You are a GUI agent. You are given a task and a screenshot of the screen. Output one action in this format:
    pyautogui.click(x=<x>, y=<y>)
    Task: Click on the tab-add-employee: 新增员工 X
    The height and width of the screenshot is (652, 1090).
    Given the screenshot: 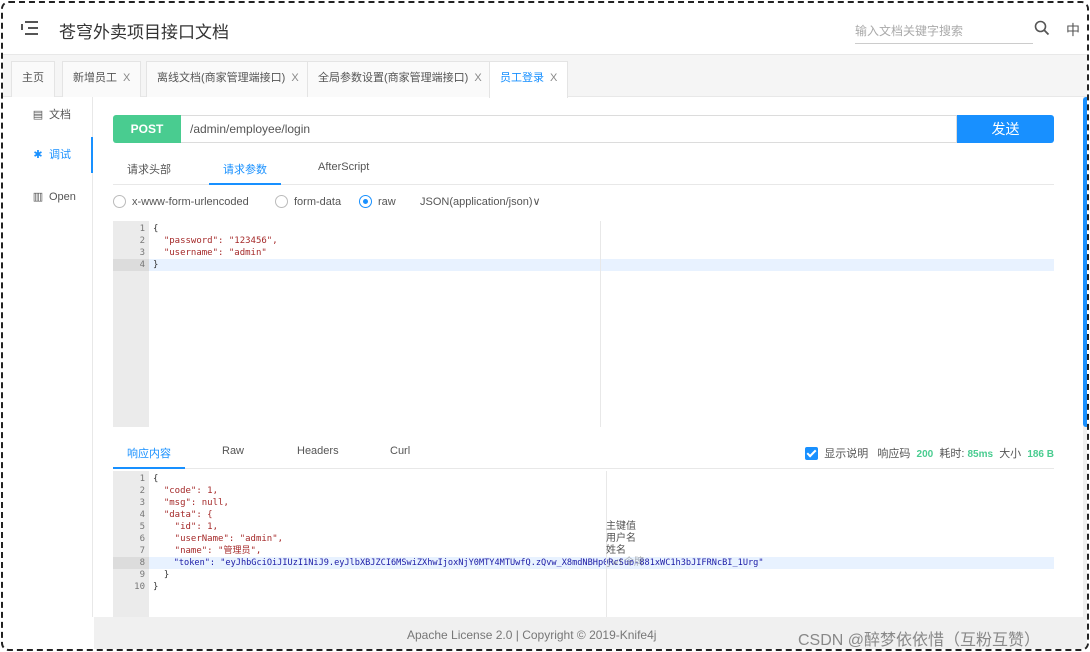 What is the action you would take?
    pyautogui.click(x=102, y=79)
    